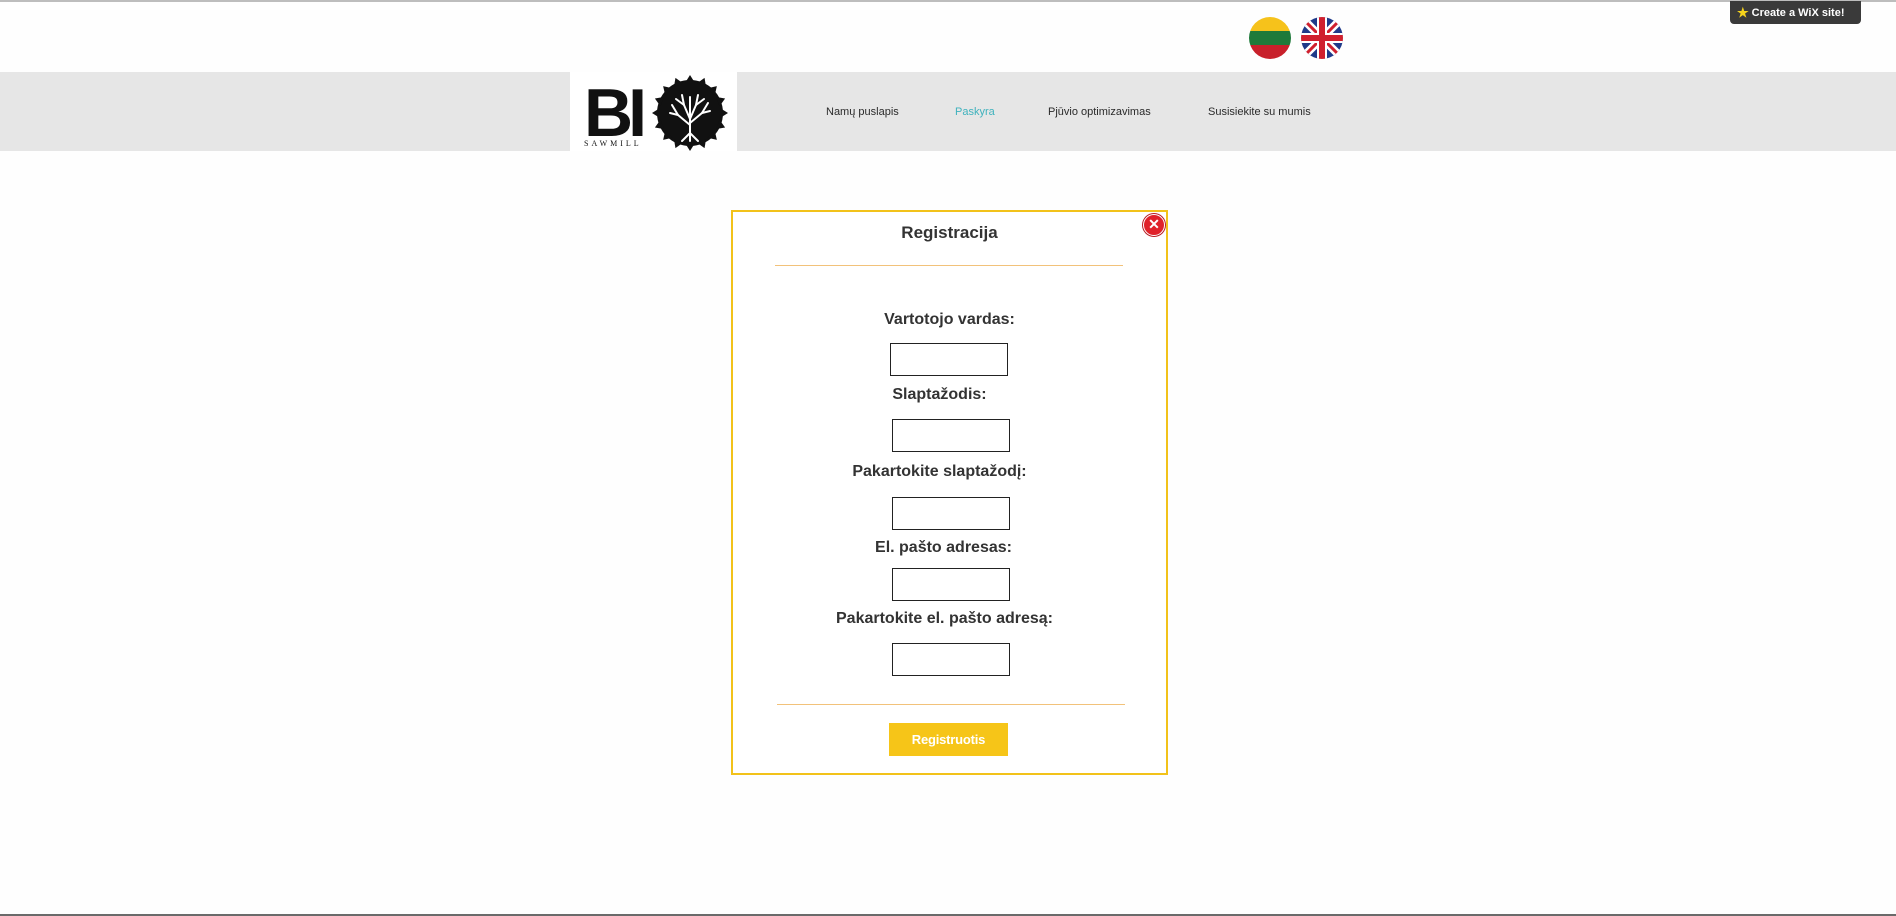 The image size is (1896, 916). What do you see at coordinates (943, 547) in the screenshot?
I see `email-label: El. pašto adresas:` at bounding box center [943, 547].